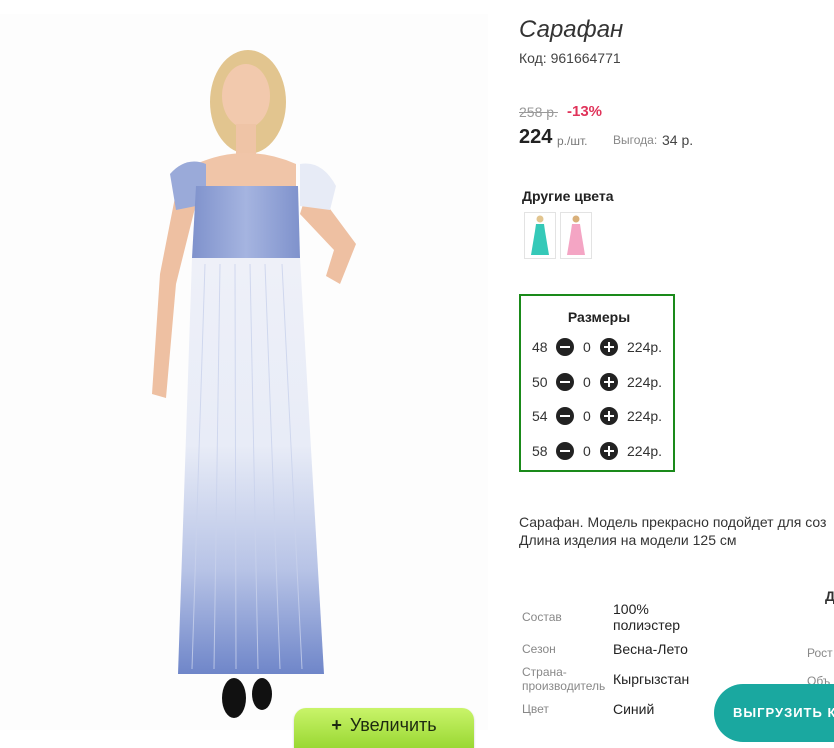 The width and height of the screenshot is (834, 748). I want to click on size-label: 48, so click(540, 347).